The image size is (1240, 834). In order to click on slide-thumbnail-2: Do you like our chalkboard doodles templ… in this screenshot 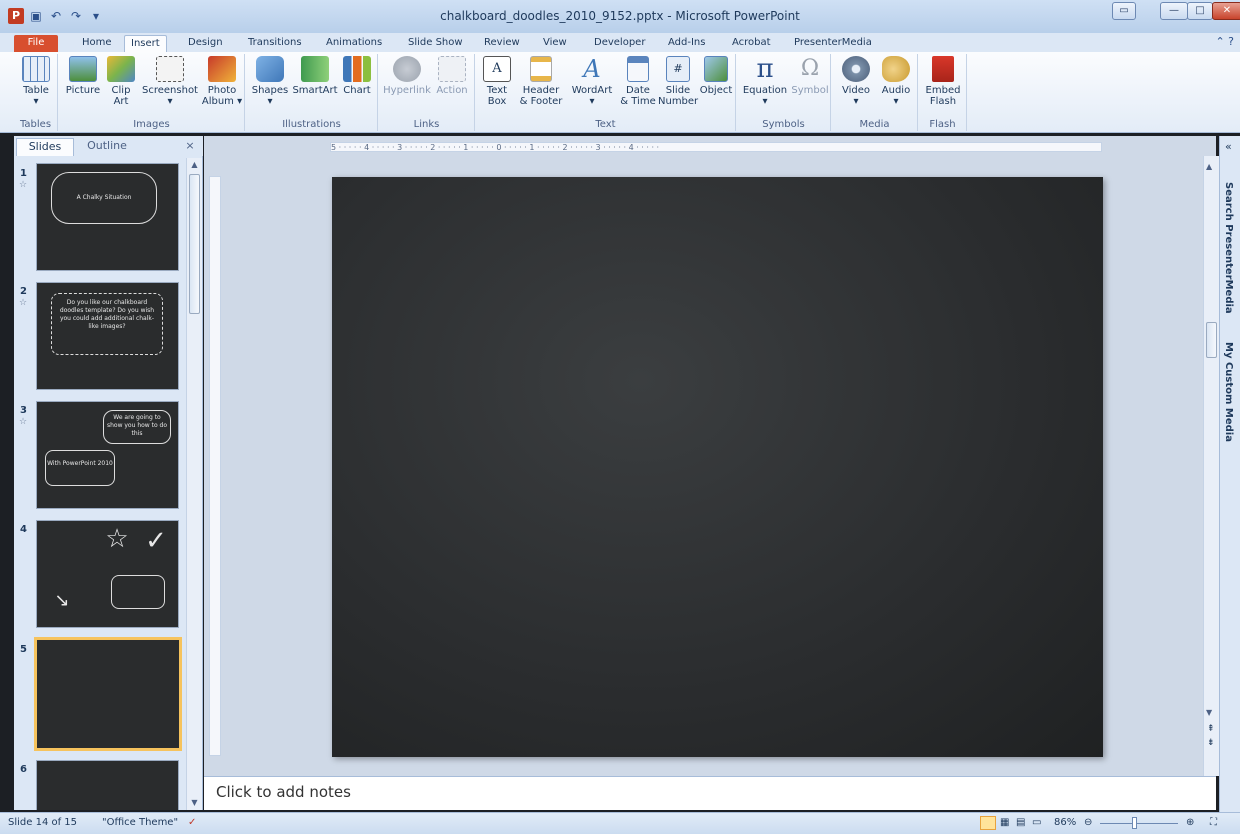, I will do `click(107, 336)`.